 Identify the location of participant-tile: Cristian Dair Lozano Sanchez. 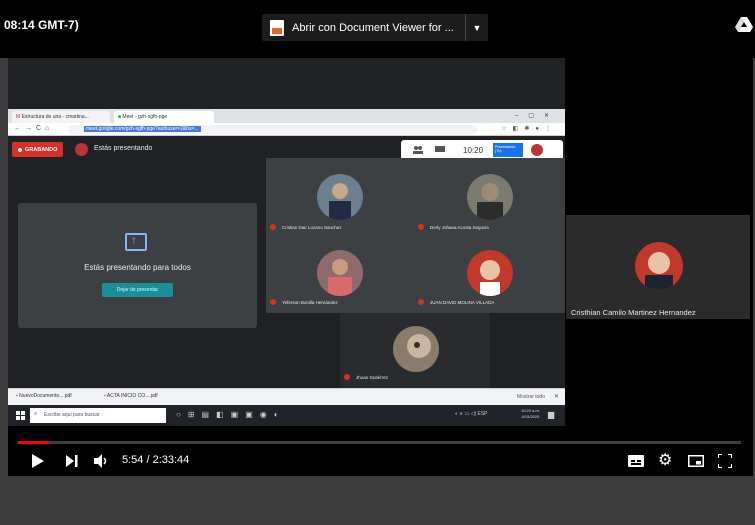
(340, 198).